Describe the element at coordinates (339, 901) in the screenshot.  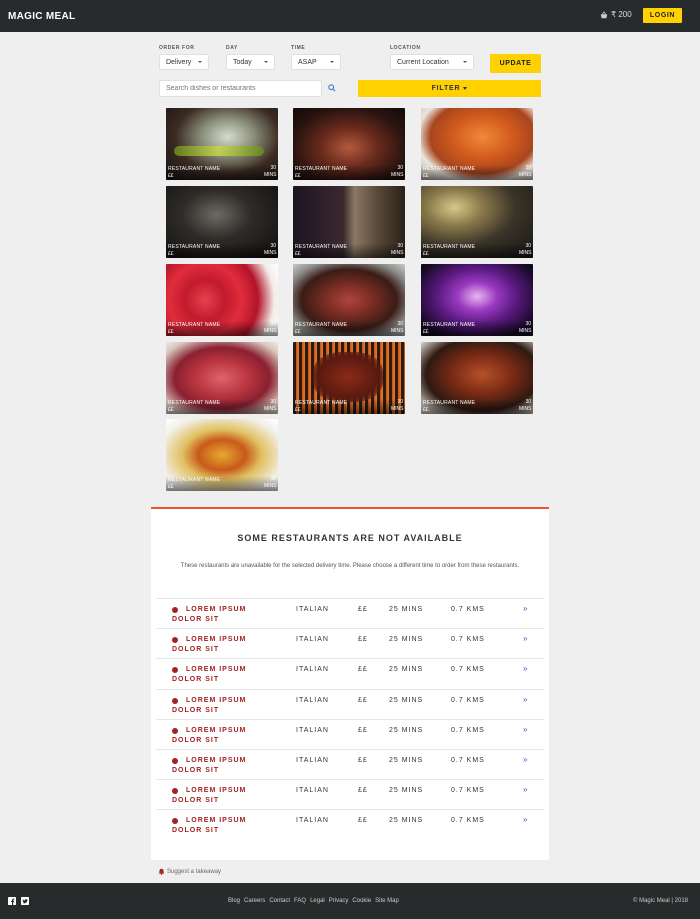
I see `footer-link-privacy: Privacy` at that location.